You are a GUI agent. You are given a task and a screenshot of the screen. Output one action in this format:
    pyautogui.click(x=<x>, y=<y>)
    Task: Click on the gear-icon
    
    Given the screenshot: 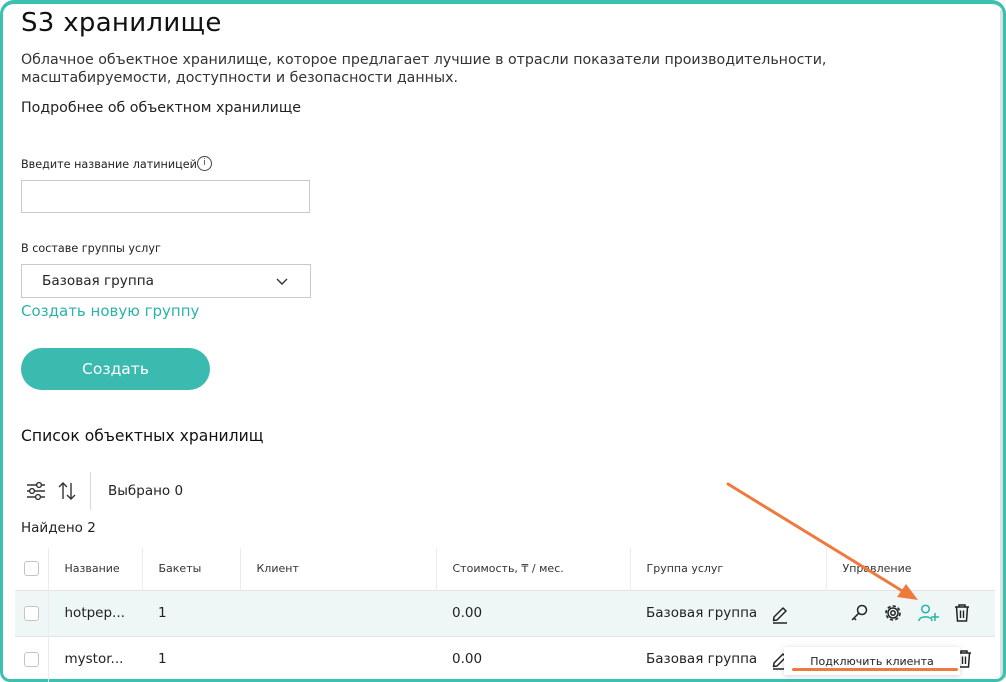 What is the action you would take?
    pyautogui.click(x=893, y=613)
    